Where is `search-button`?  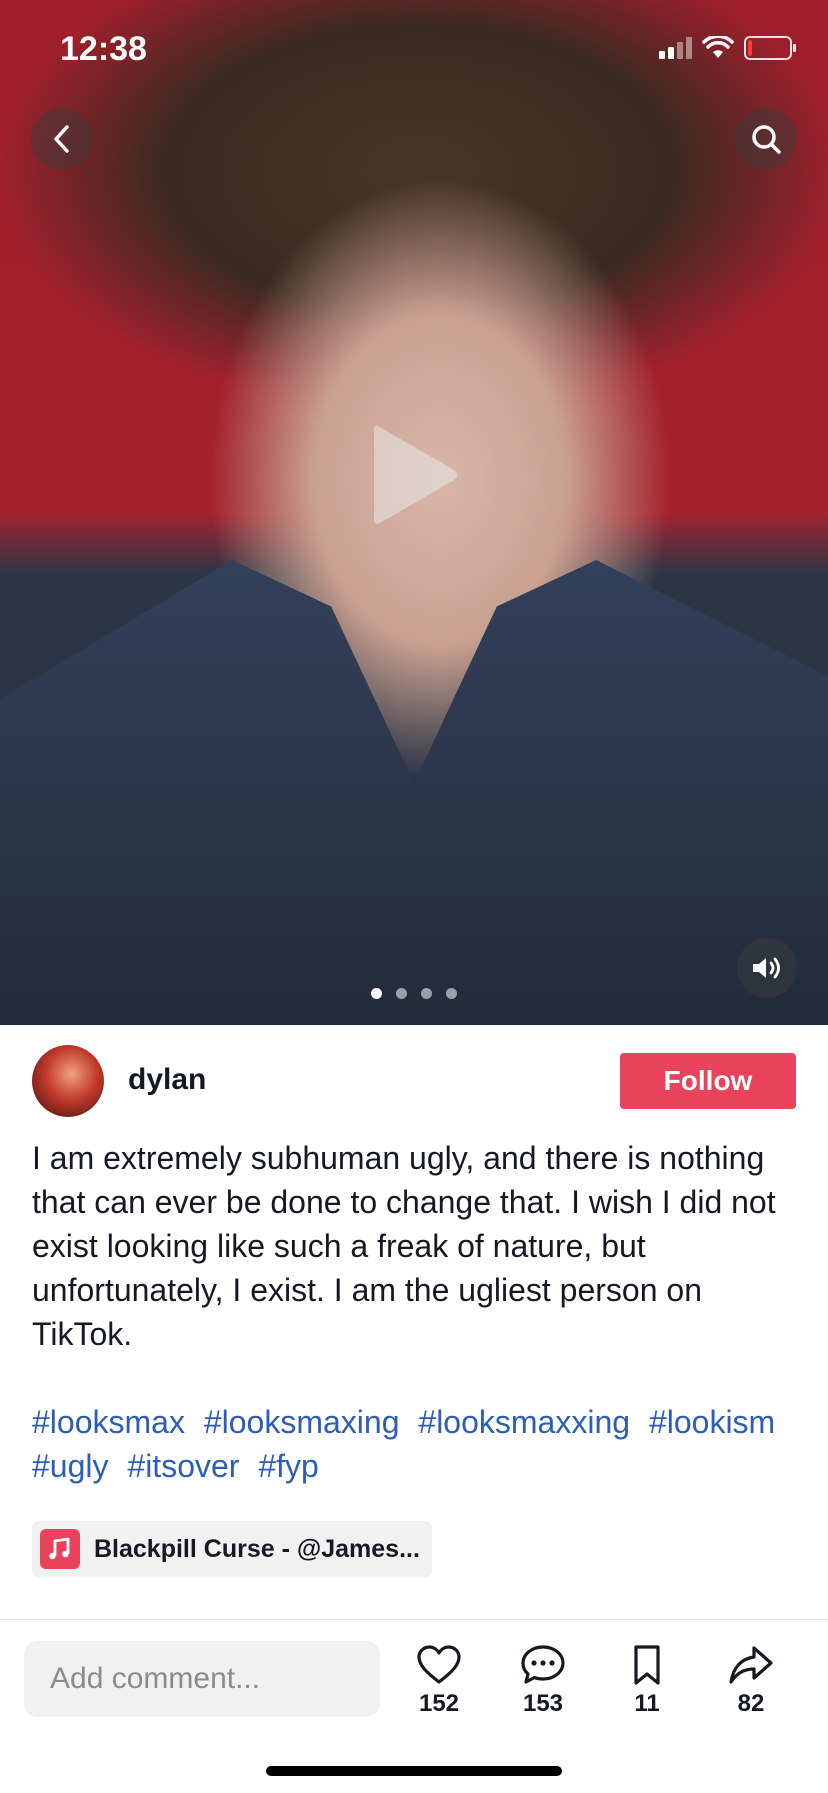 search-button is located at coordinates (766, 139).